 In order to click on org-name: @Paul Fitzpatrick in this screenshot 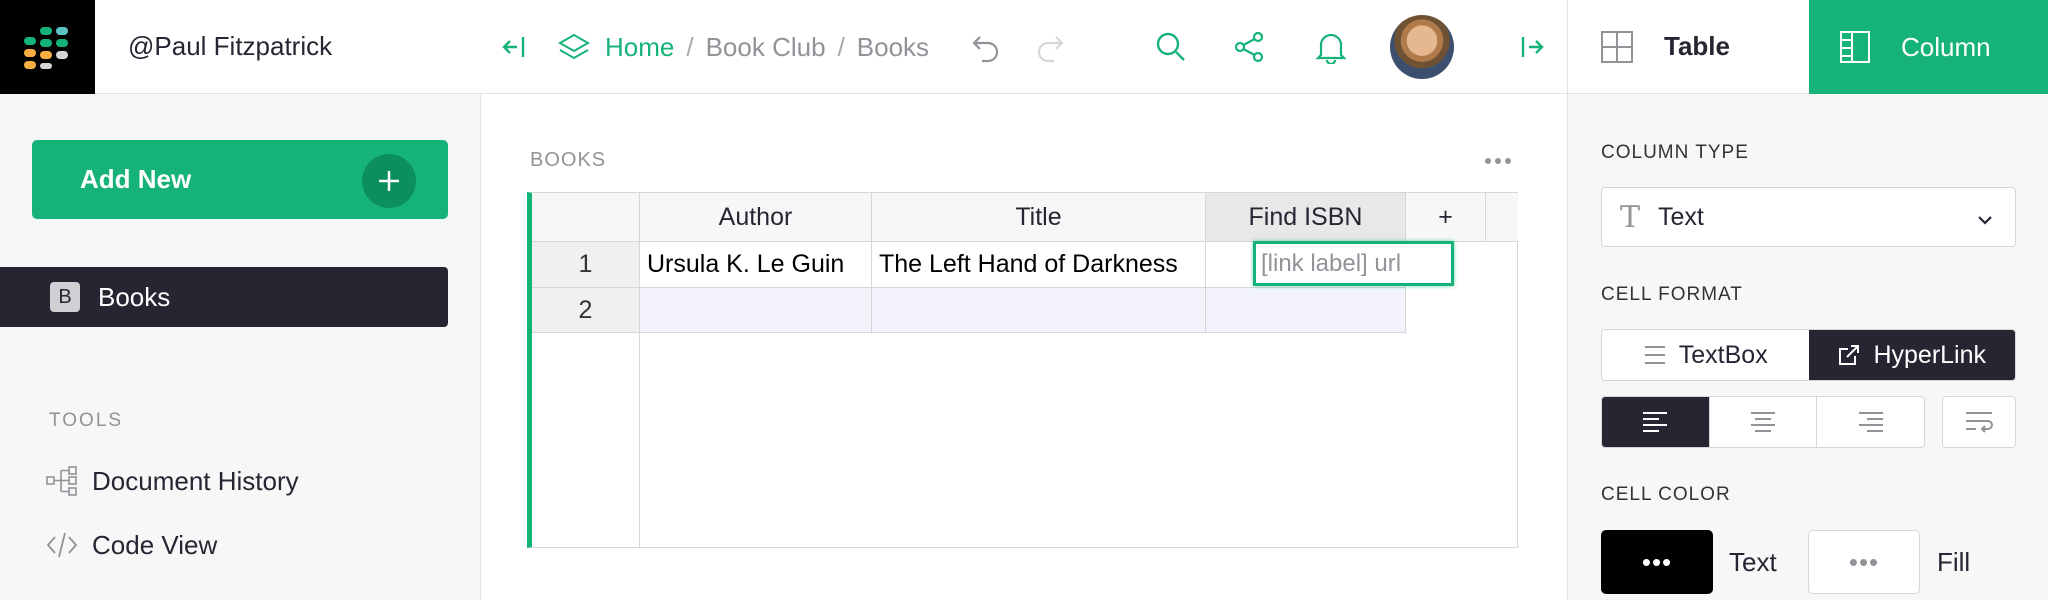, I will do `click(288, 47)`.